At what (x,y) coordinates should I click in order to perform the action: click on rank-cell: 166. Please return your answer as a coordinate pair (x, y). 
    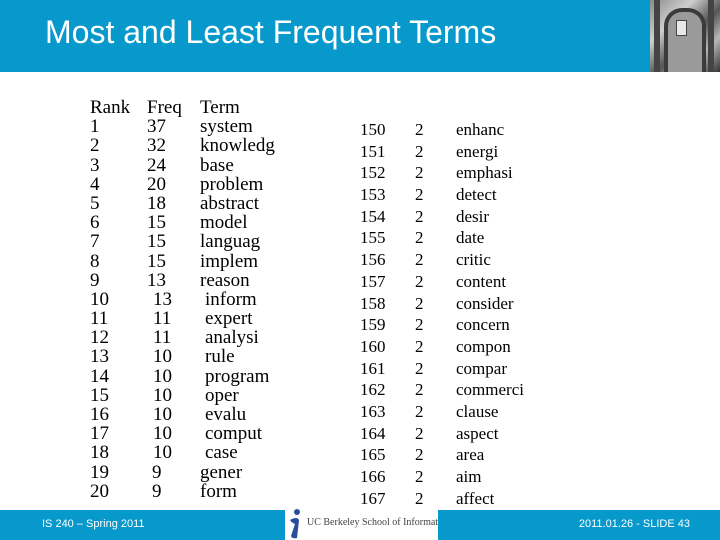
    Looking at the image, I should click on (373, 476).